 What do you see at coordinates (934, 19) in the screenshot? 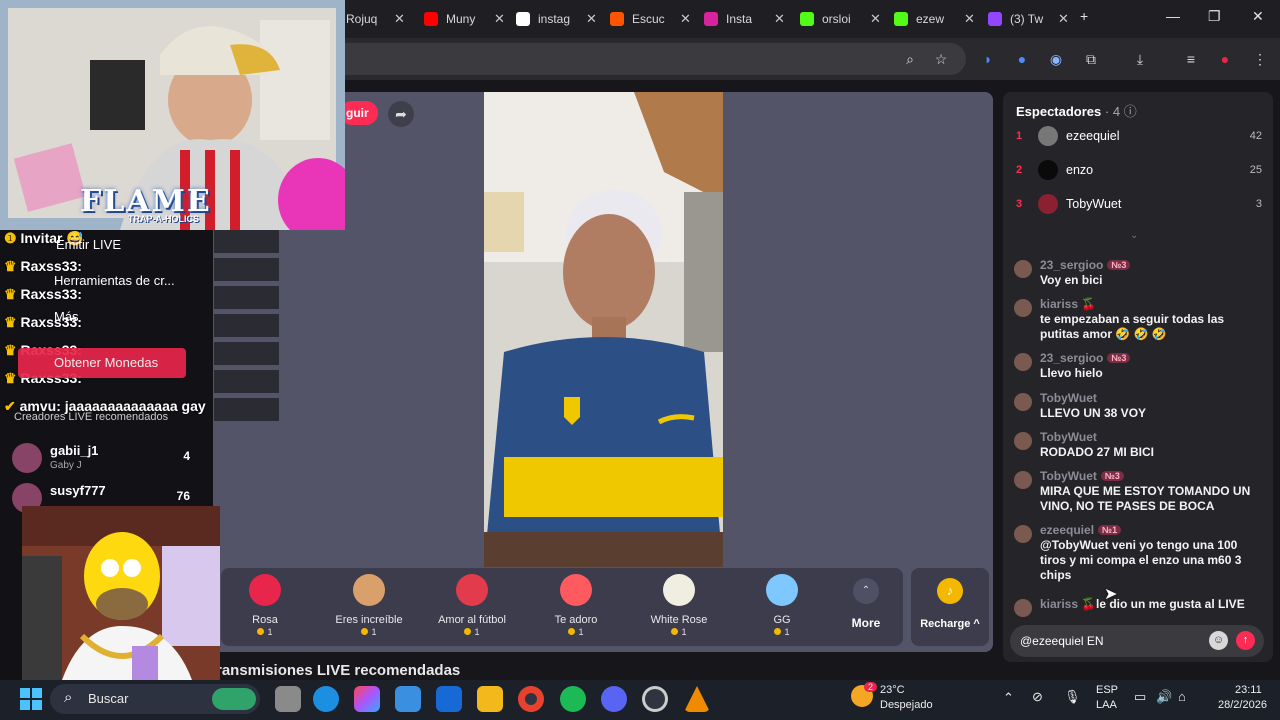
I see `browser-tab: ezew ✕` at bounding box center [934, 19].